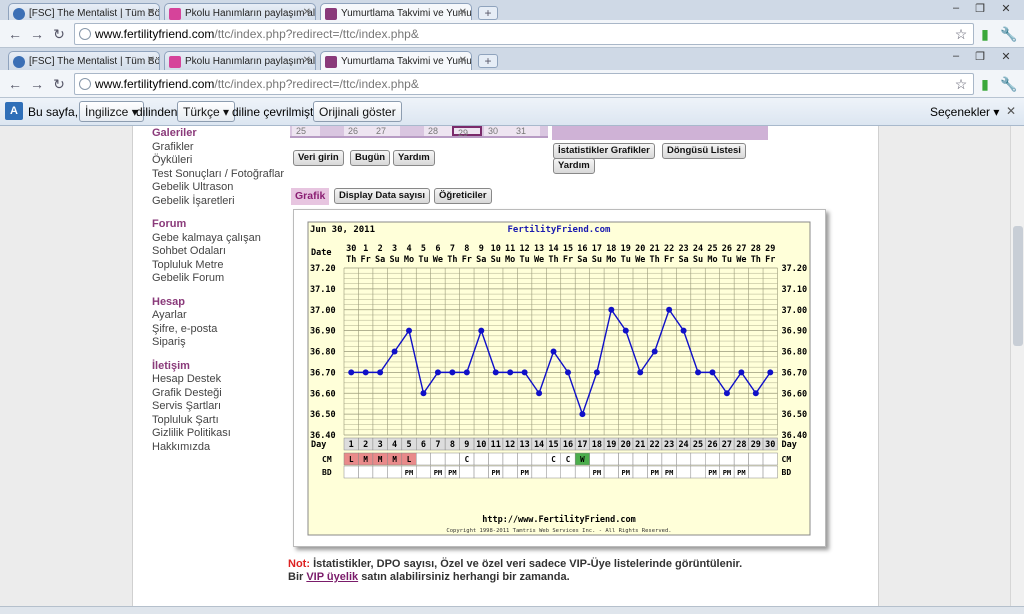 This screenshot has width=1024, height=614. I want to click on day-number: 10, so click(481, 445).